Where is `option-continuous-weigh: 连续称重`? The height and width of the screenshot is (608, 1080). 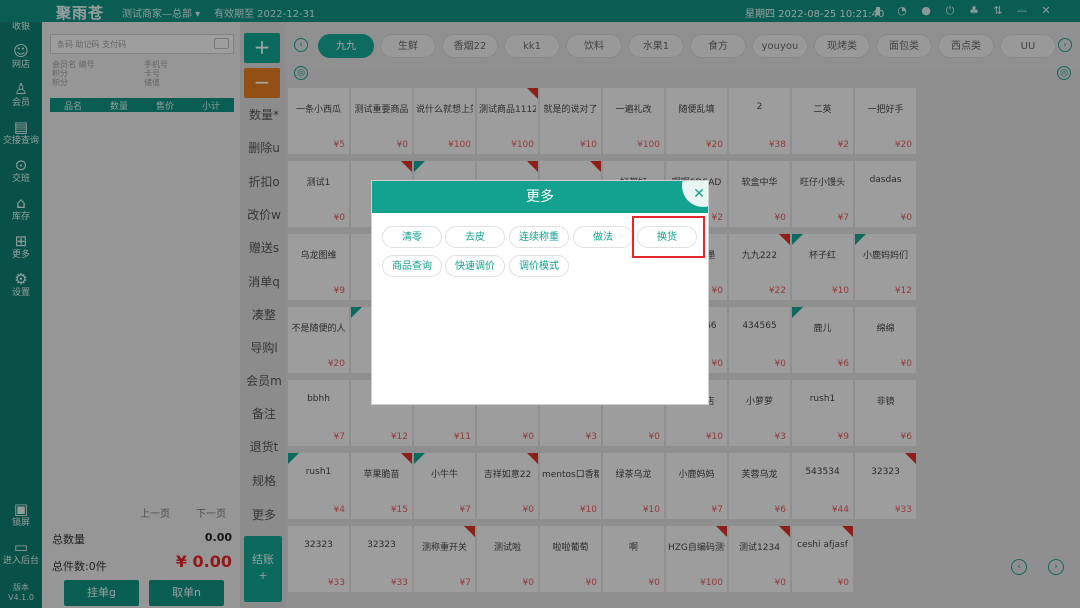 option-continuous-weigh: 连续称重 is located at coordinates (539, 237).